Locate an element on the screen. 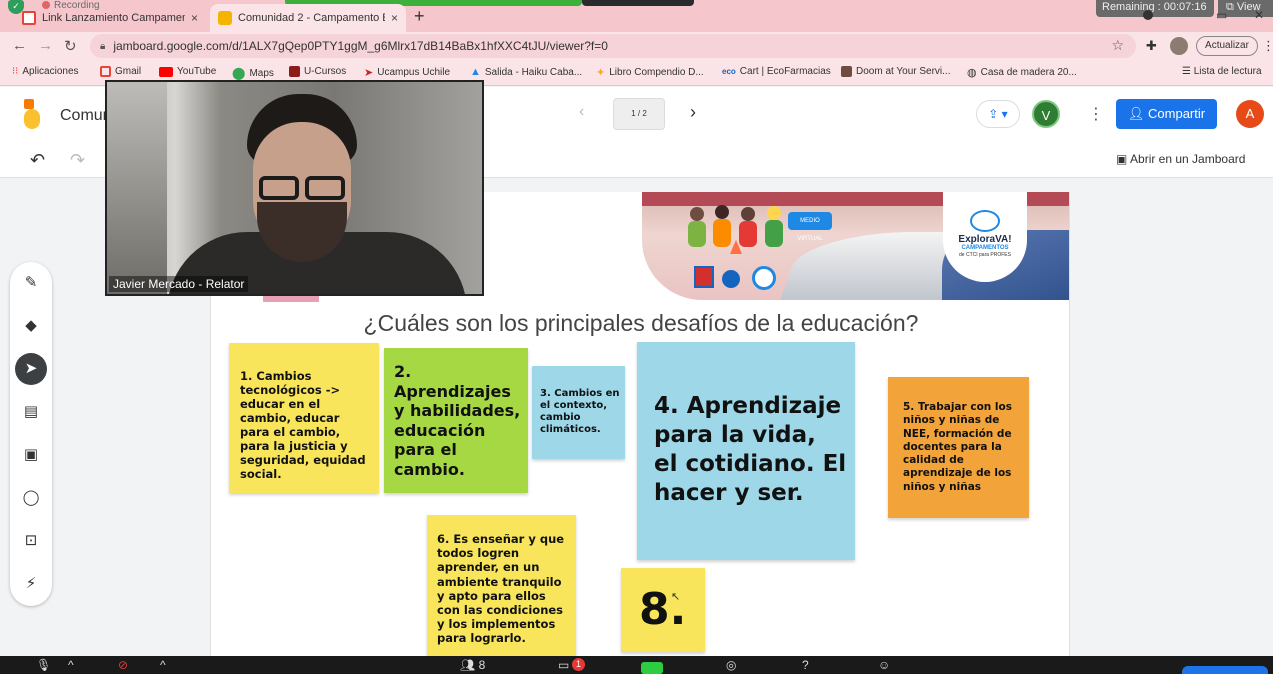  brand-name: ExploraVA! is located at coordinates (985, 239).